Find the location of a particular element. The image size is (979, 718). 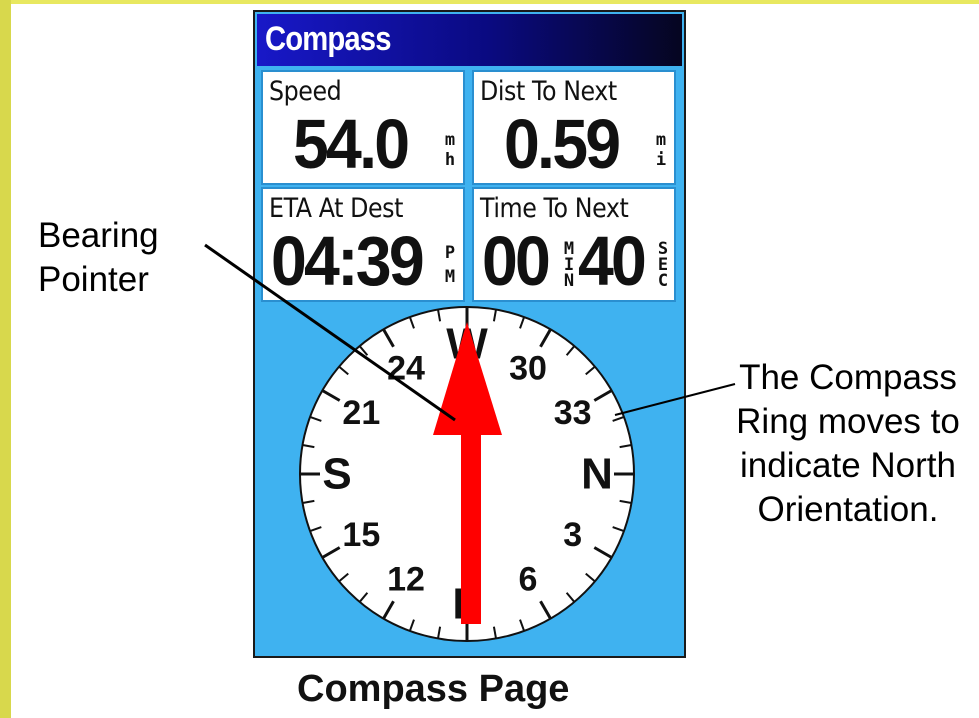

bearing-line-2: Pointer is located at coordinates (93, 279).